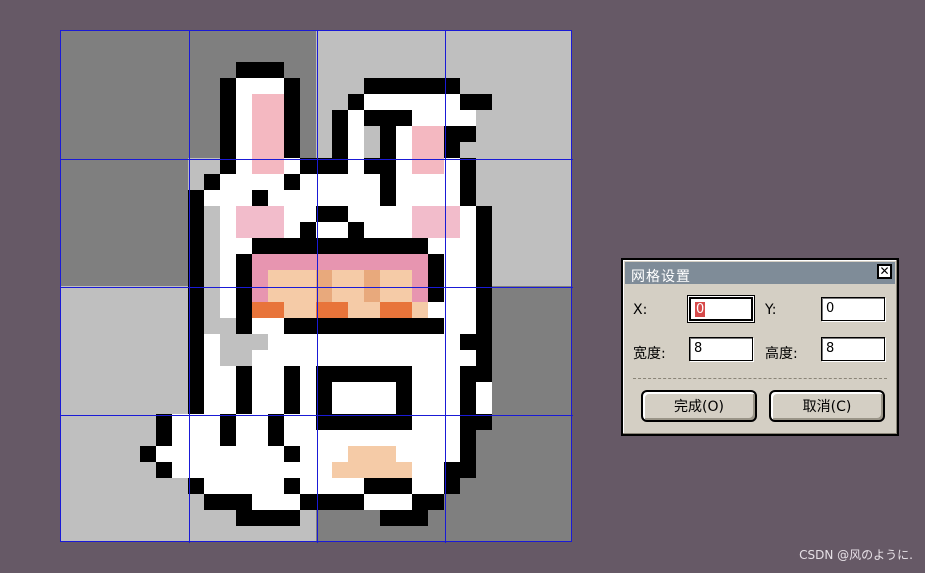  I want to click on watermark: CSDN @风のように., so click(856, 555).